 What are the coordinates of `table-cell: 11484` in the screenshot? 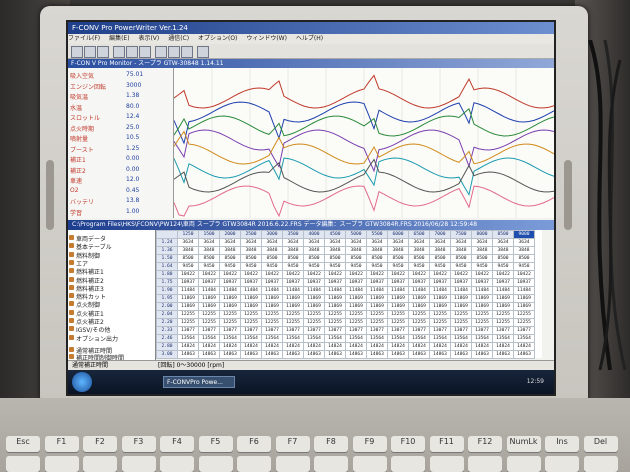 It's located at (419, 290).